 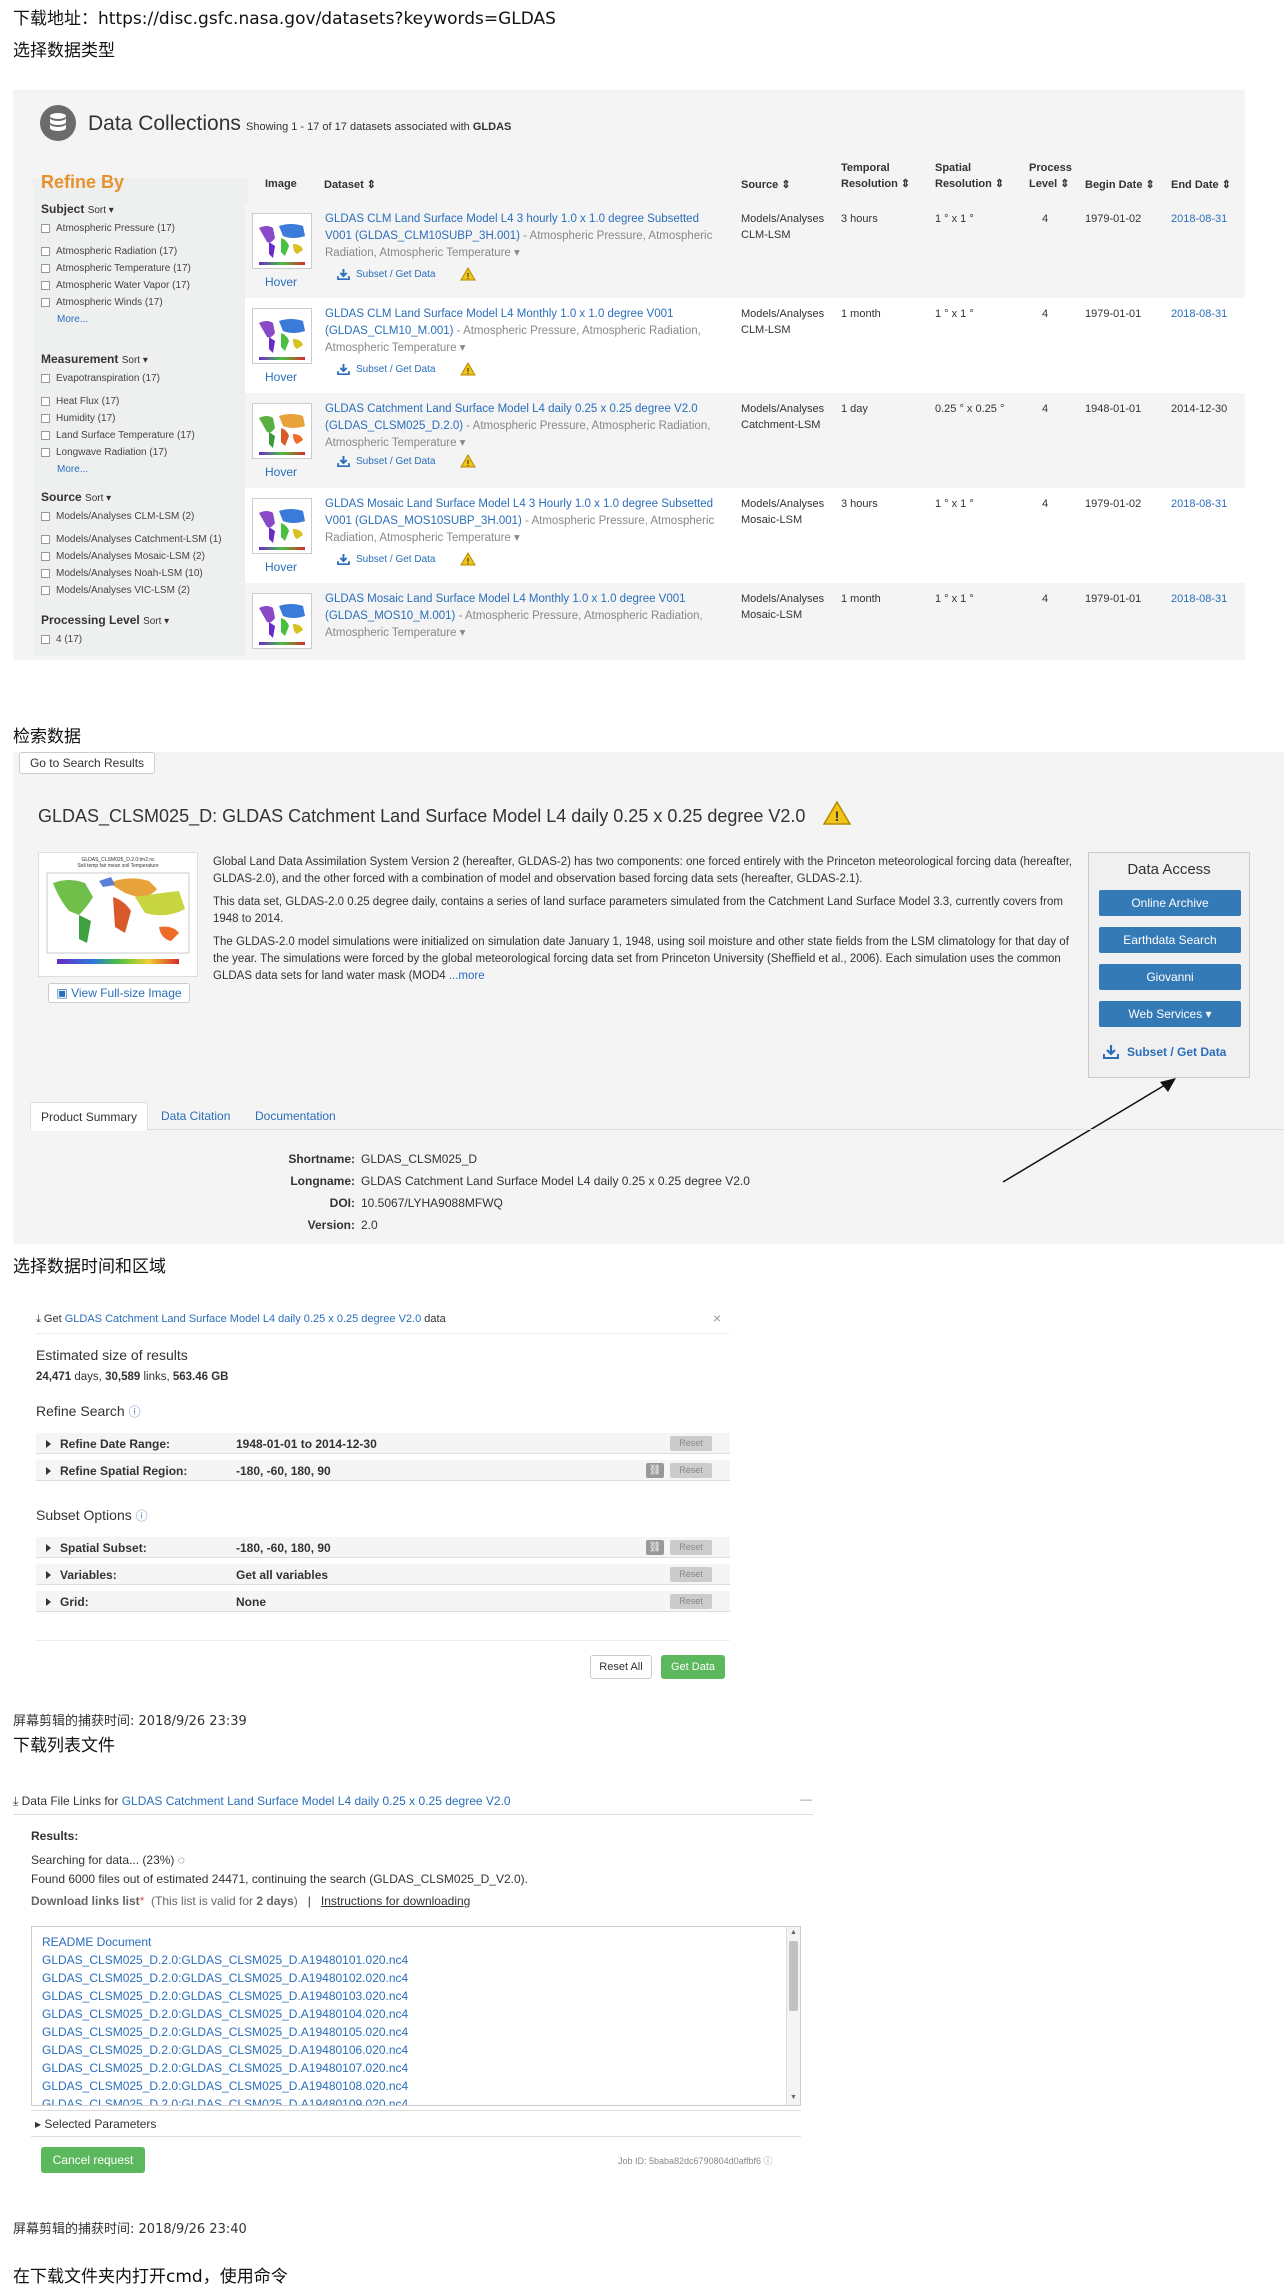 What do you see at coordinates (383, 1574) in the screenshot?
I see `accordion-row: Variables: Get all variables Reset` at bounding box center [383, 1574].